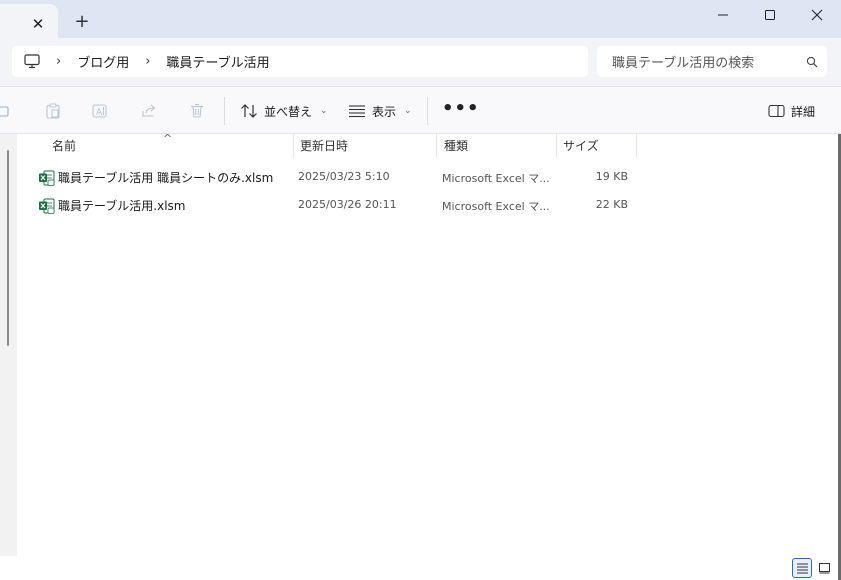 Image resolution: width=841 pixels, height=580 pixels. What do you see at coordinates (611, 176) in the screenshot?
I see `file-size: 19 KB` at bounding box center [611, 176].